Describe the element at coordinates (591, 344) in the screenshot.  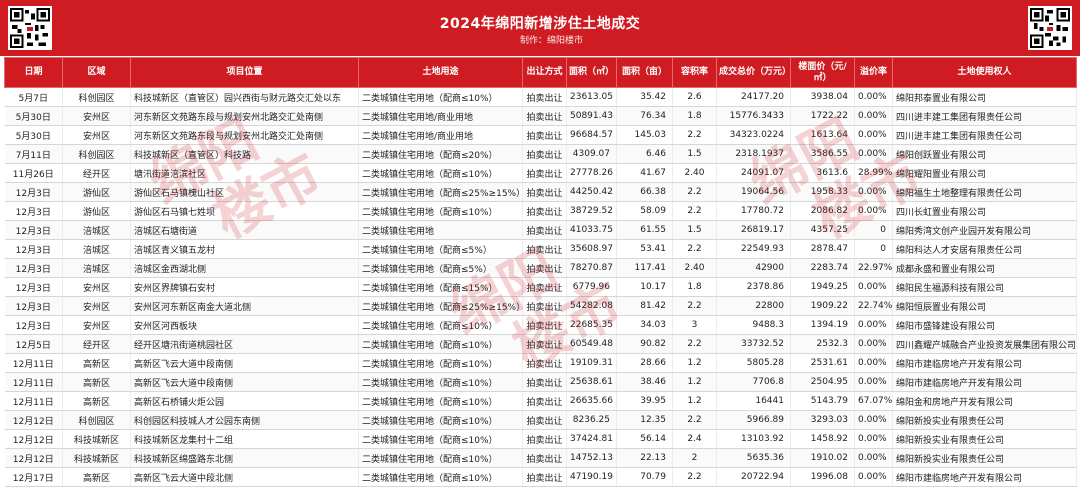
I see `table-cell: 60549.48` at that location.